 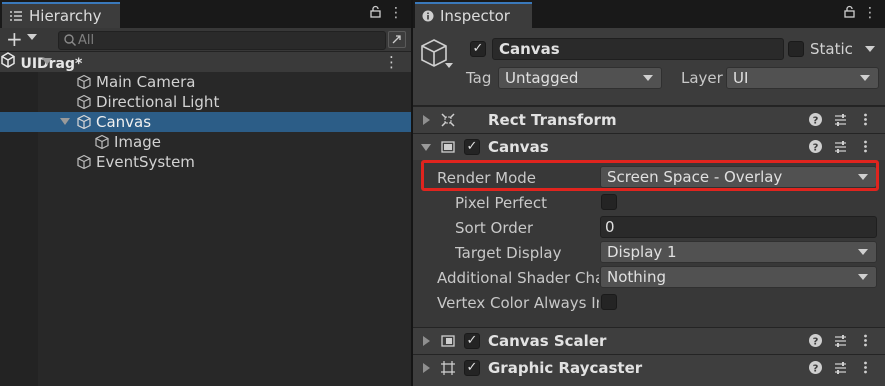 I want to click on inspector-tabbar: Inspector ⋮, so click(x=649, y=14).